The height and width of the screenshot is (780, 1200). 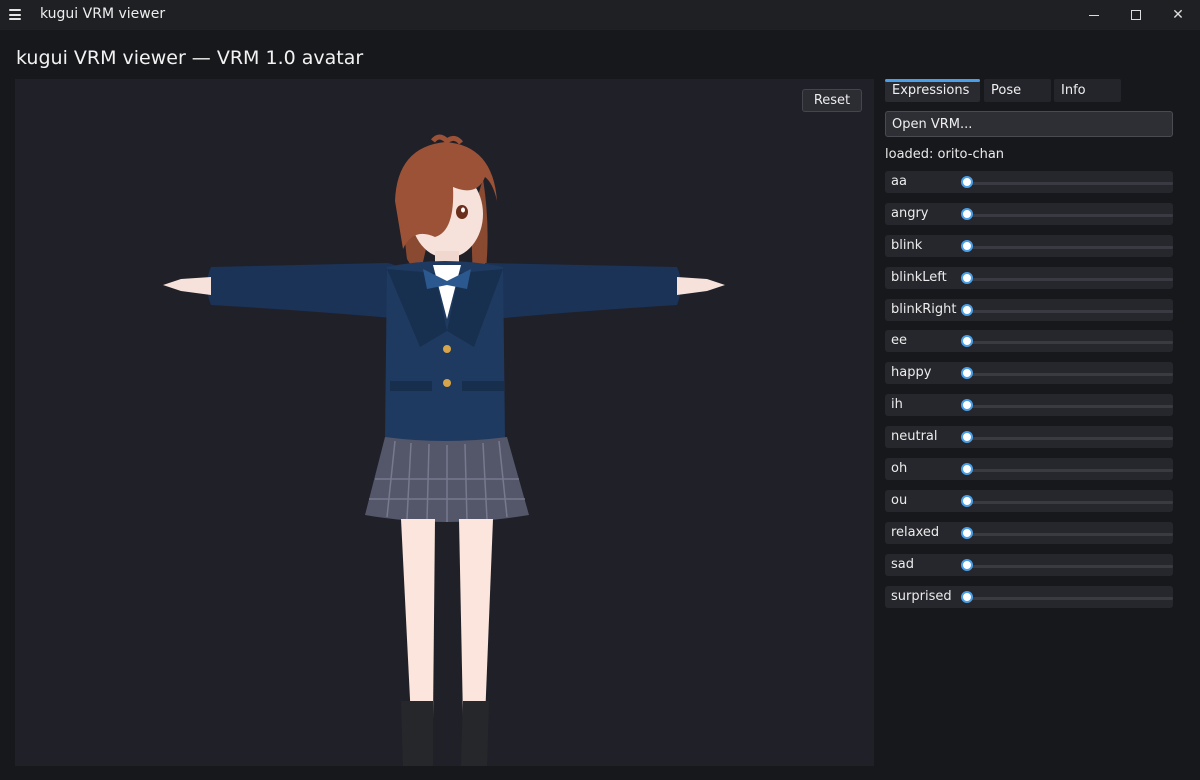 I want to click on expression-label: relaxed, so click(x=915, y=532).